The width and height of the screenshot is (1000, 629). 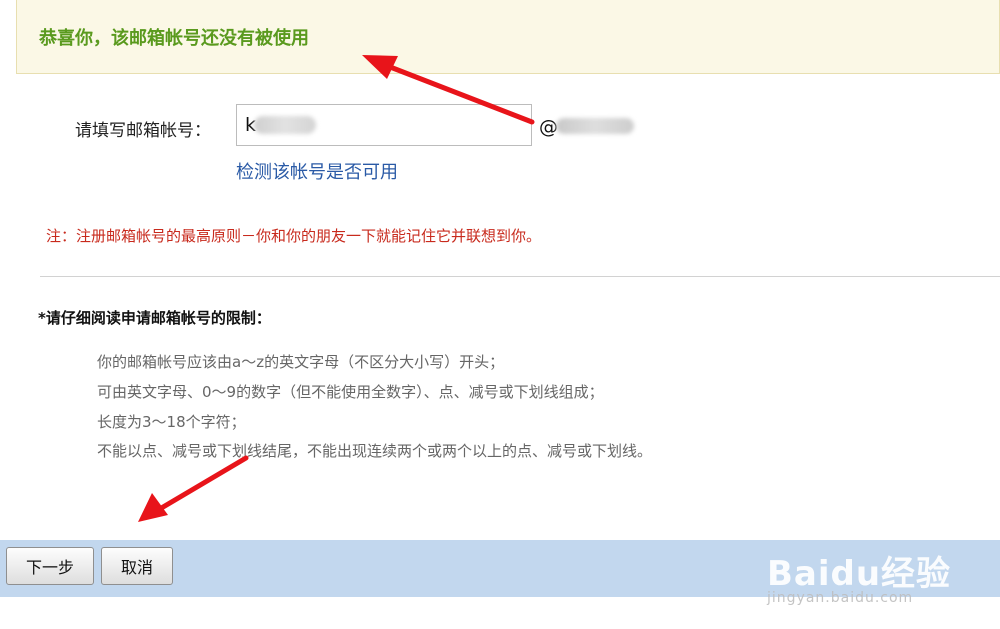 I want to click on rule-item: 长度为3～18个字符；, so click(x=171, y=422).